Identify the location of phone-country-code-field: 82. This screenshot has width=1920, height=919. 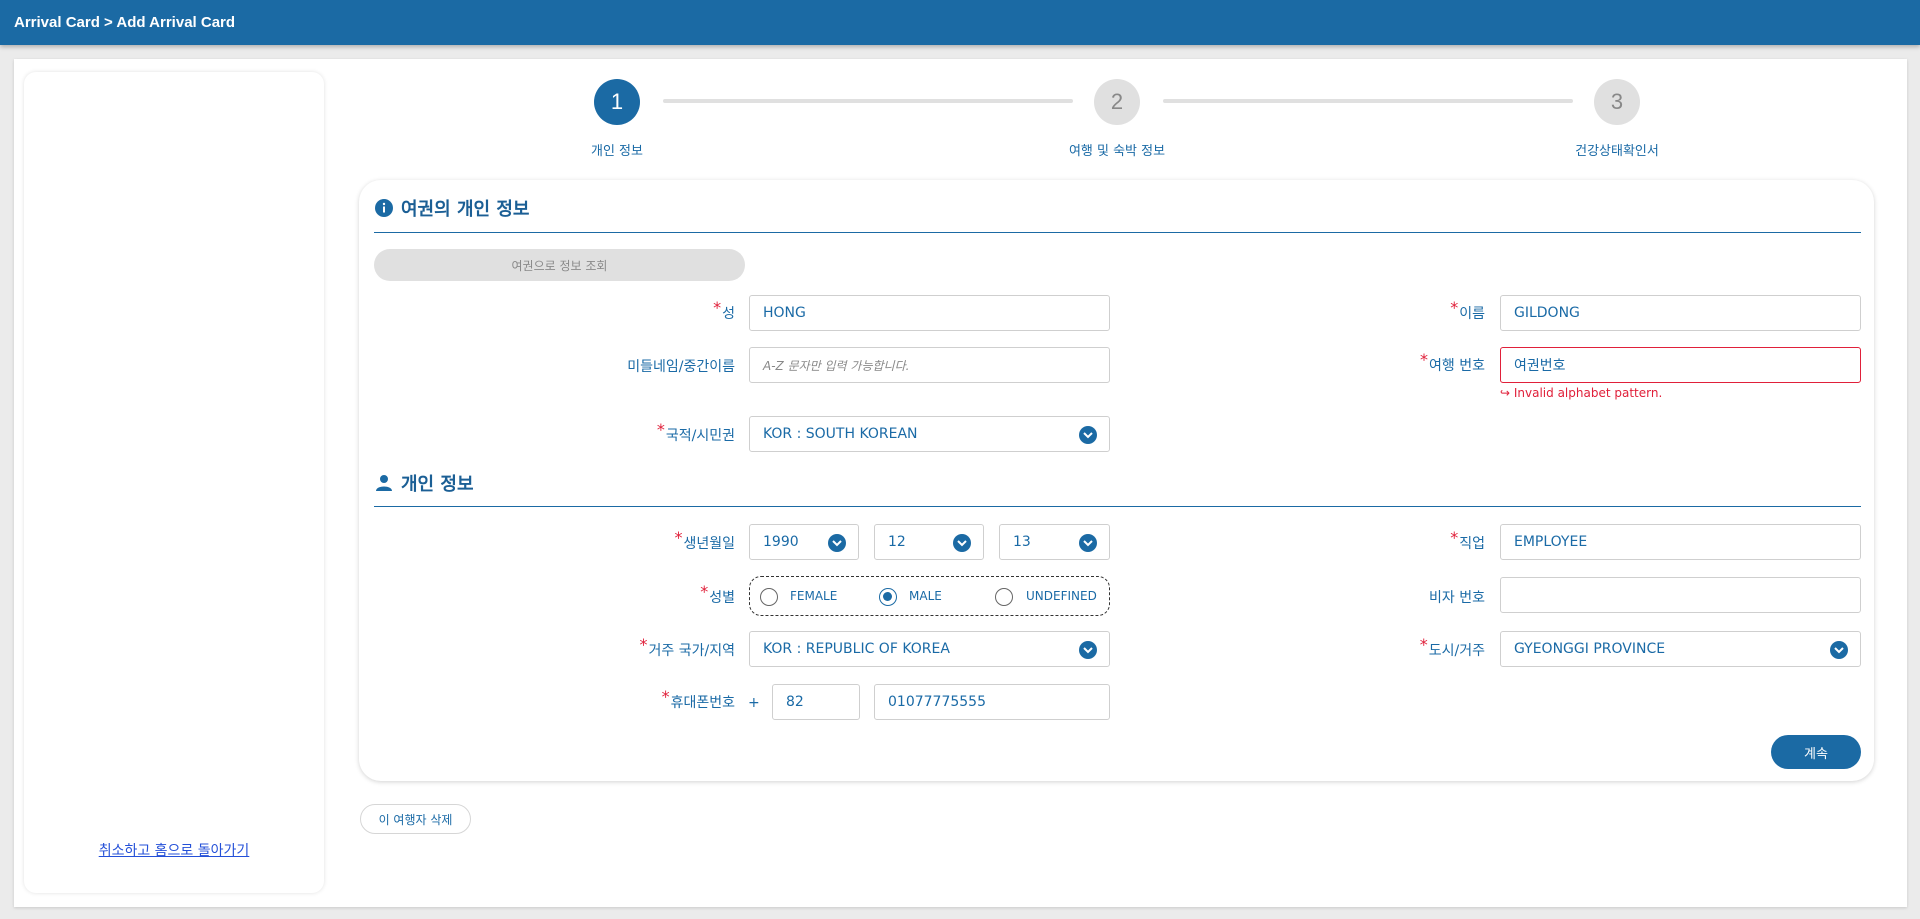
(816, 702).